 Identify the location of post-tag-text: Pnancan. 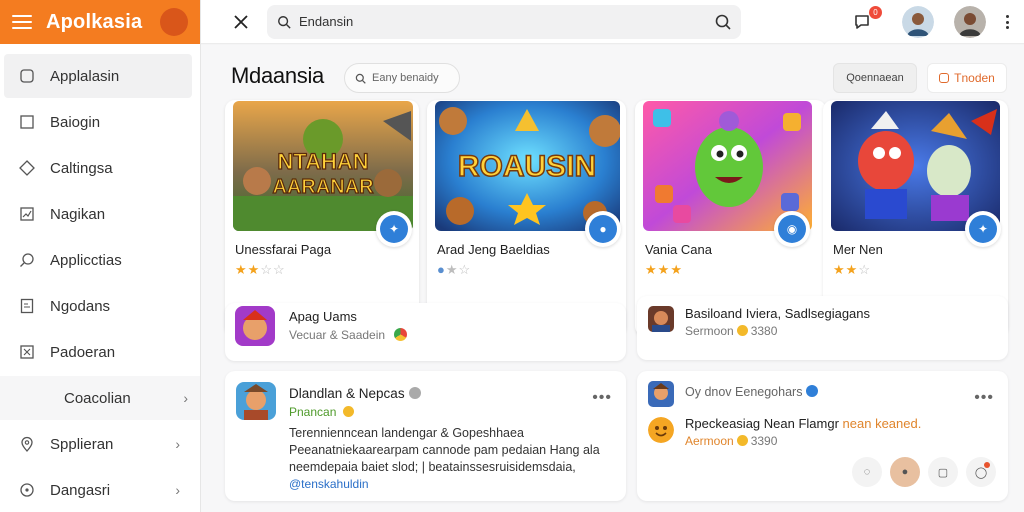
(313, 412).